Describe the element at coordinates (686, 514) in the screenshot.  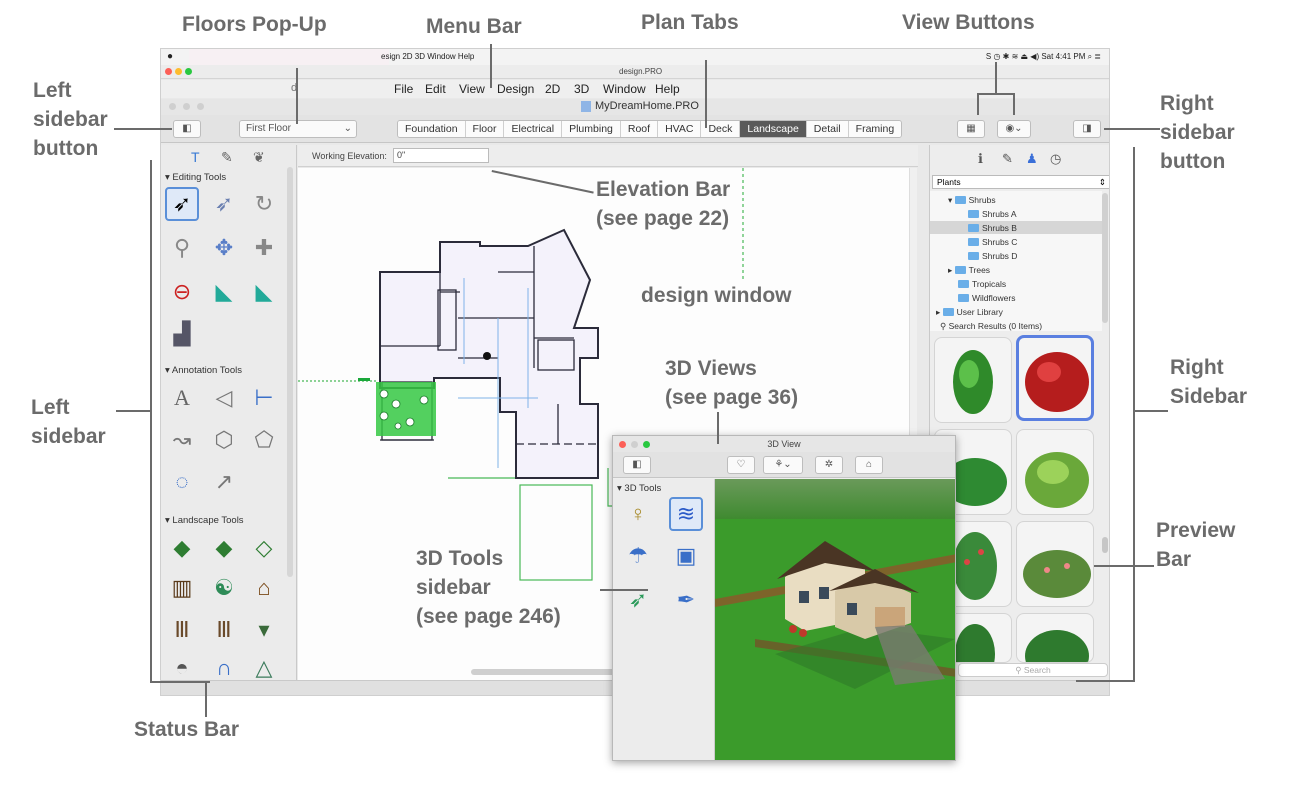
I see `fly-tool-icon: ≋` at that location.